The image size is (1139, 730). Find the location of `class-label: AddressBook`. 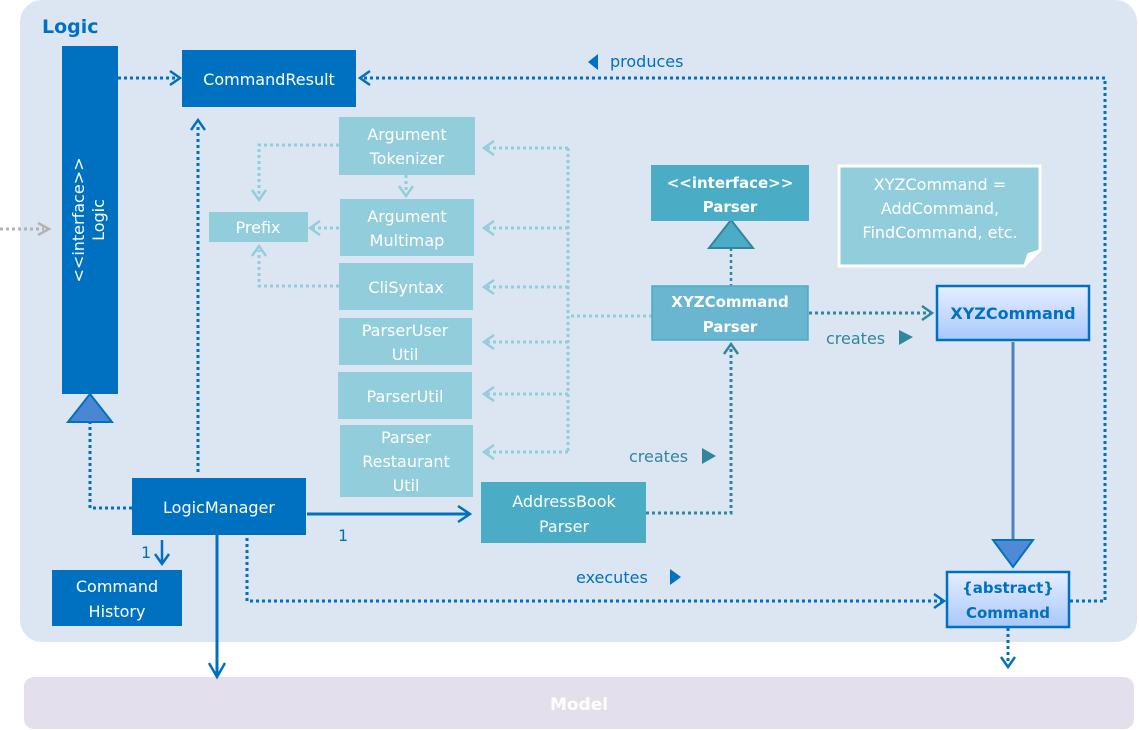

class-label: AddressBook is located at coordinates (564, 501).